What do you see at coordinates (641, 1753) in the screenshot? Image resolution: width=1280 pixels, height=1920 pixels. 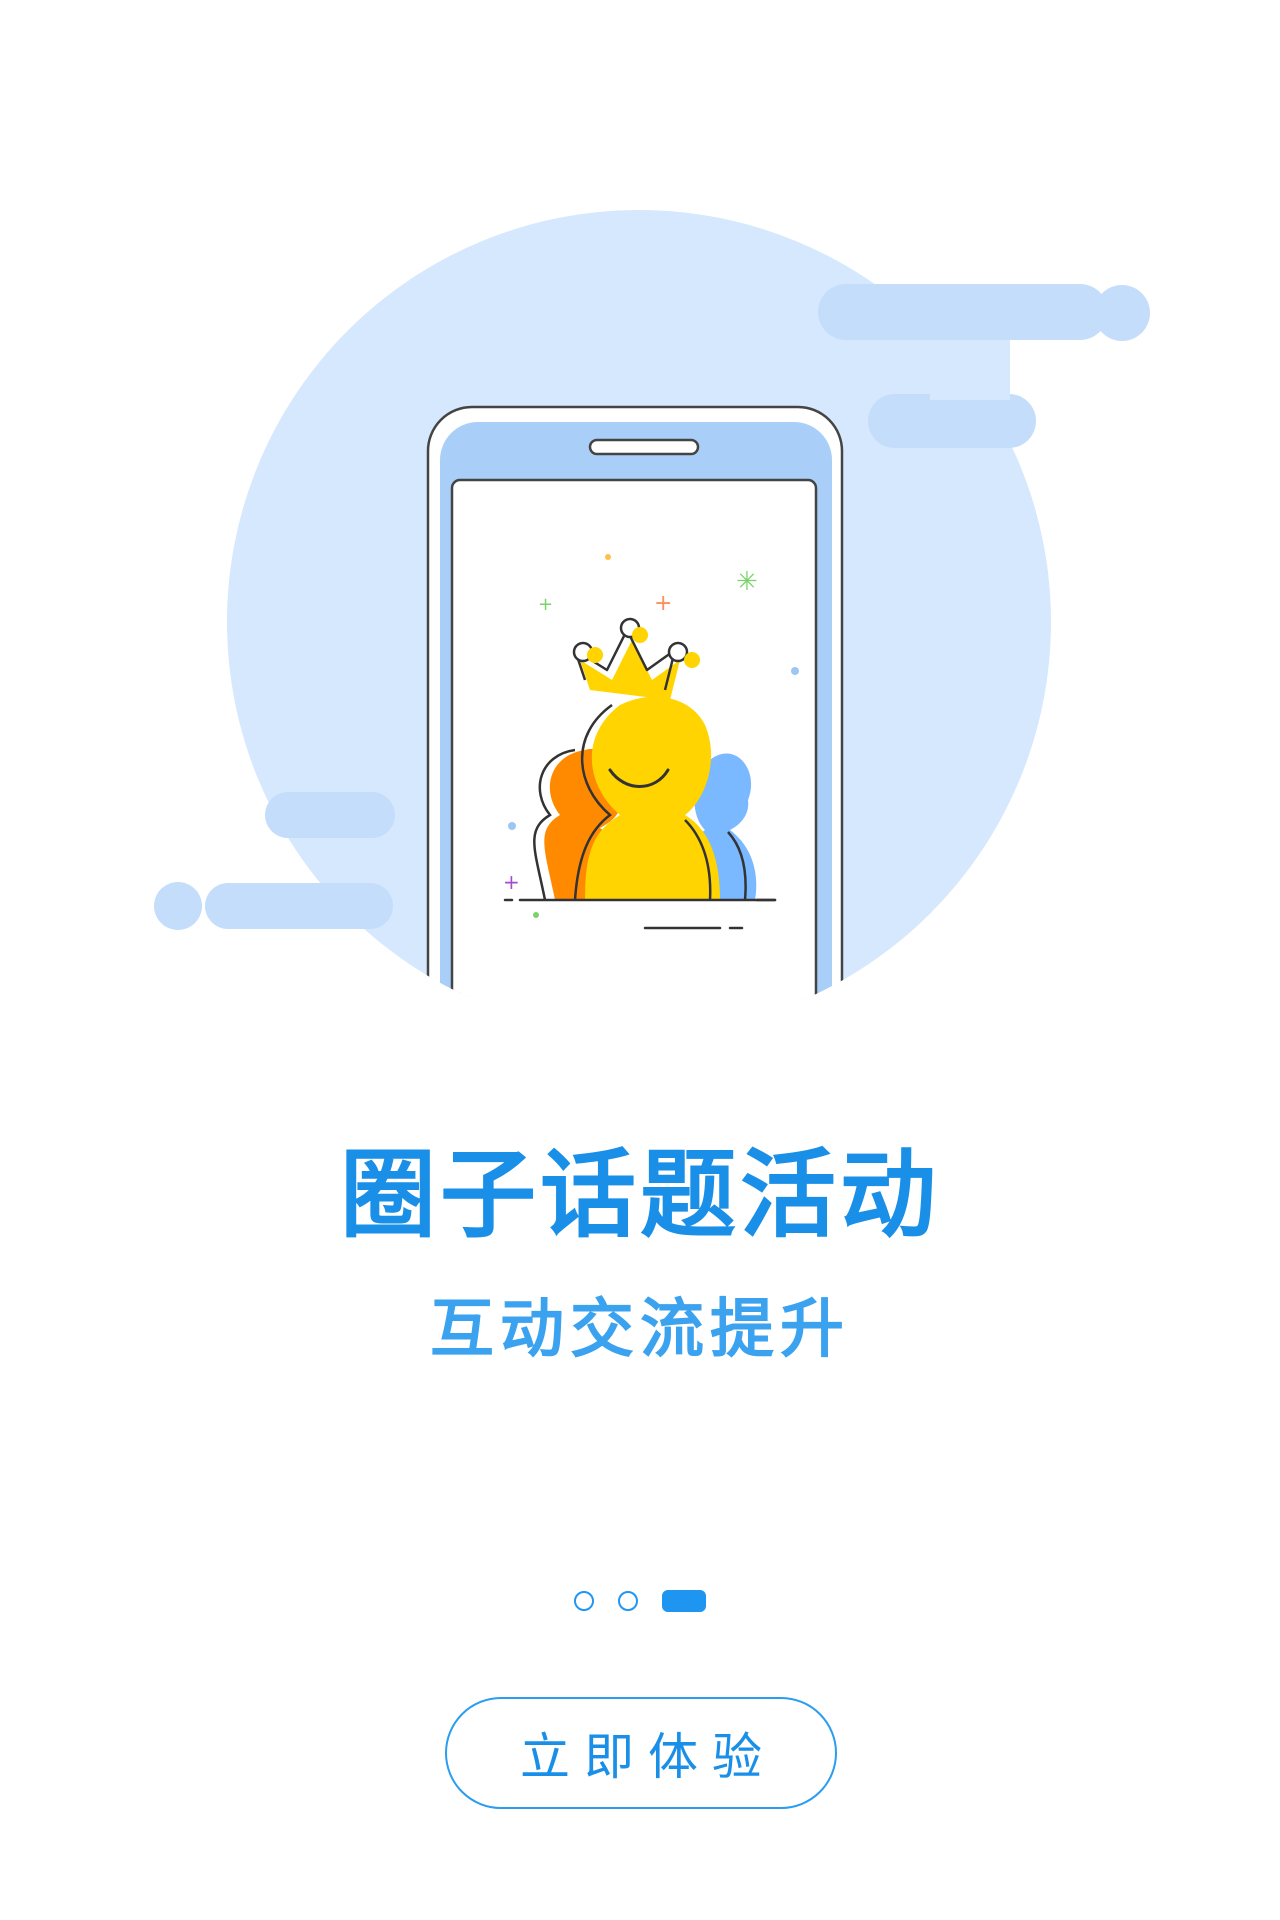 I see `try-now-button: 立即体验` at bounding box center [641, 1753].